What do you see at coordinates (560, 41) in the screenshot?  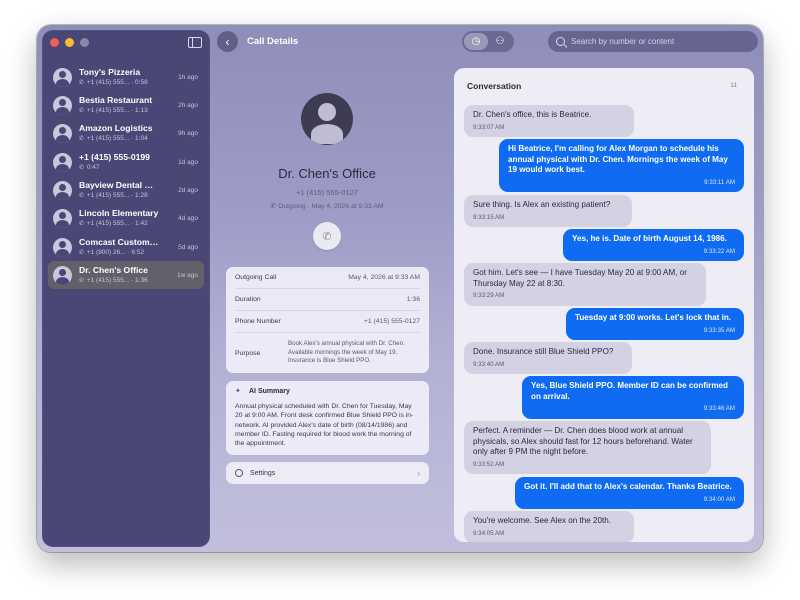 I see `search-icon` at bounding box center [560, 41].